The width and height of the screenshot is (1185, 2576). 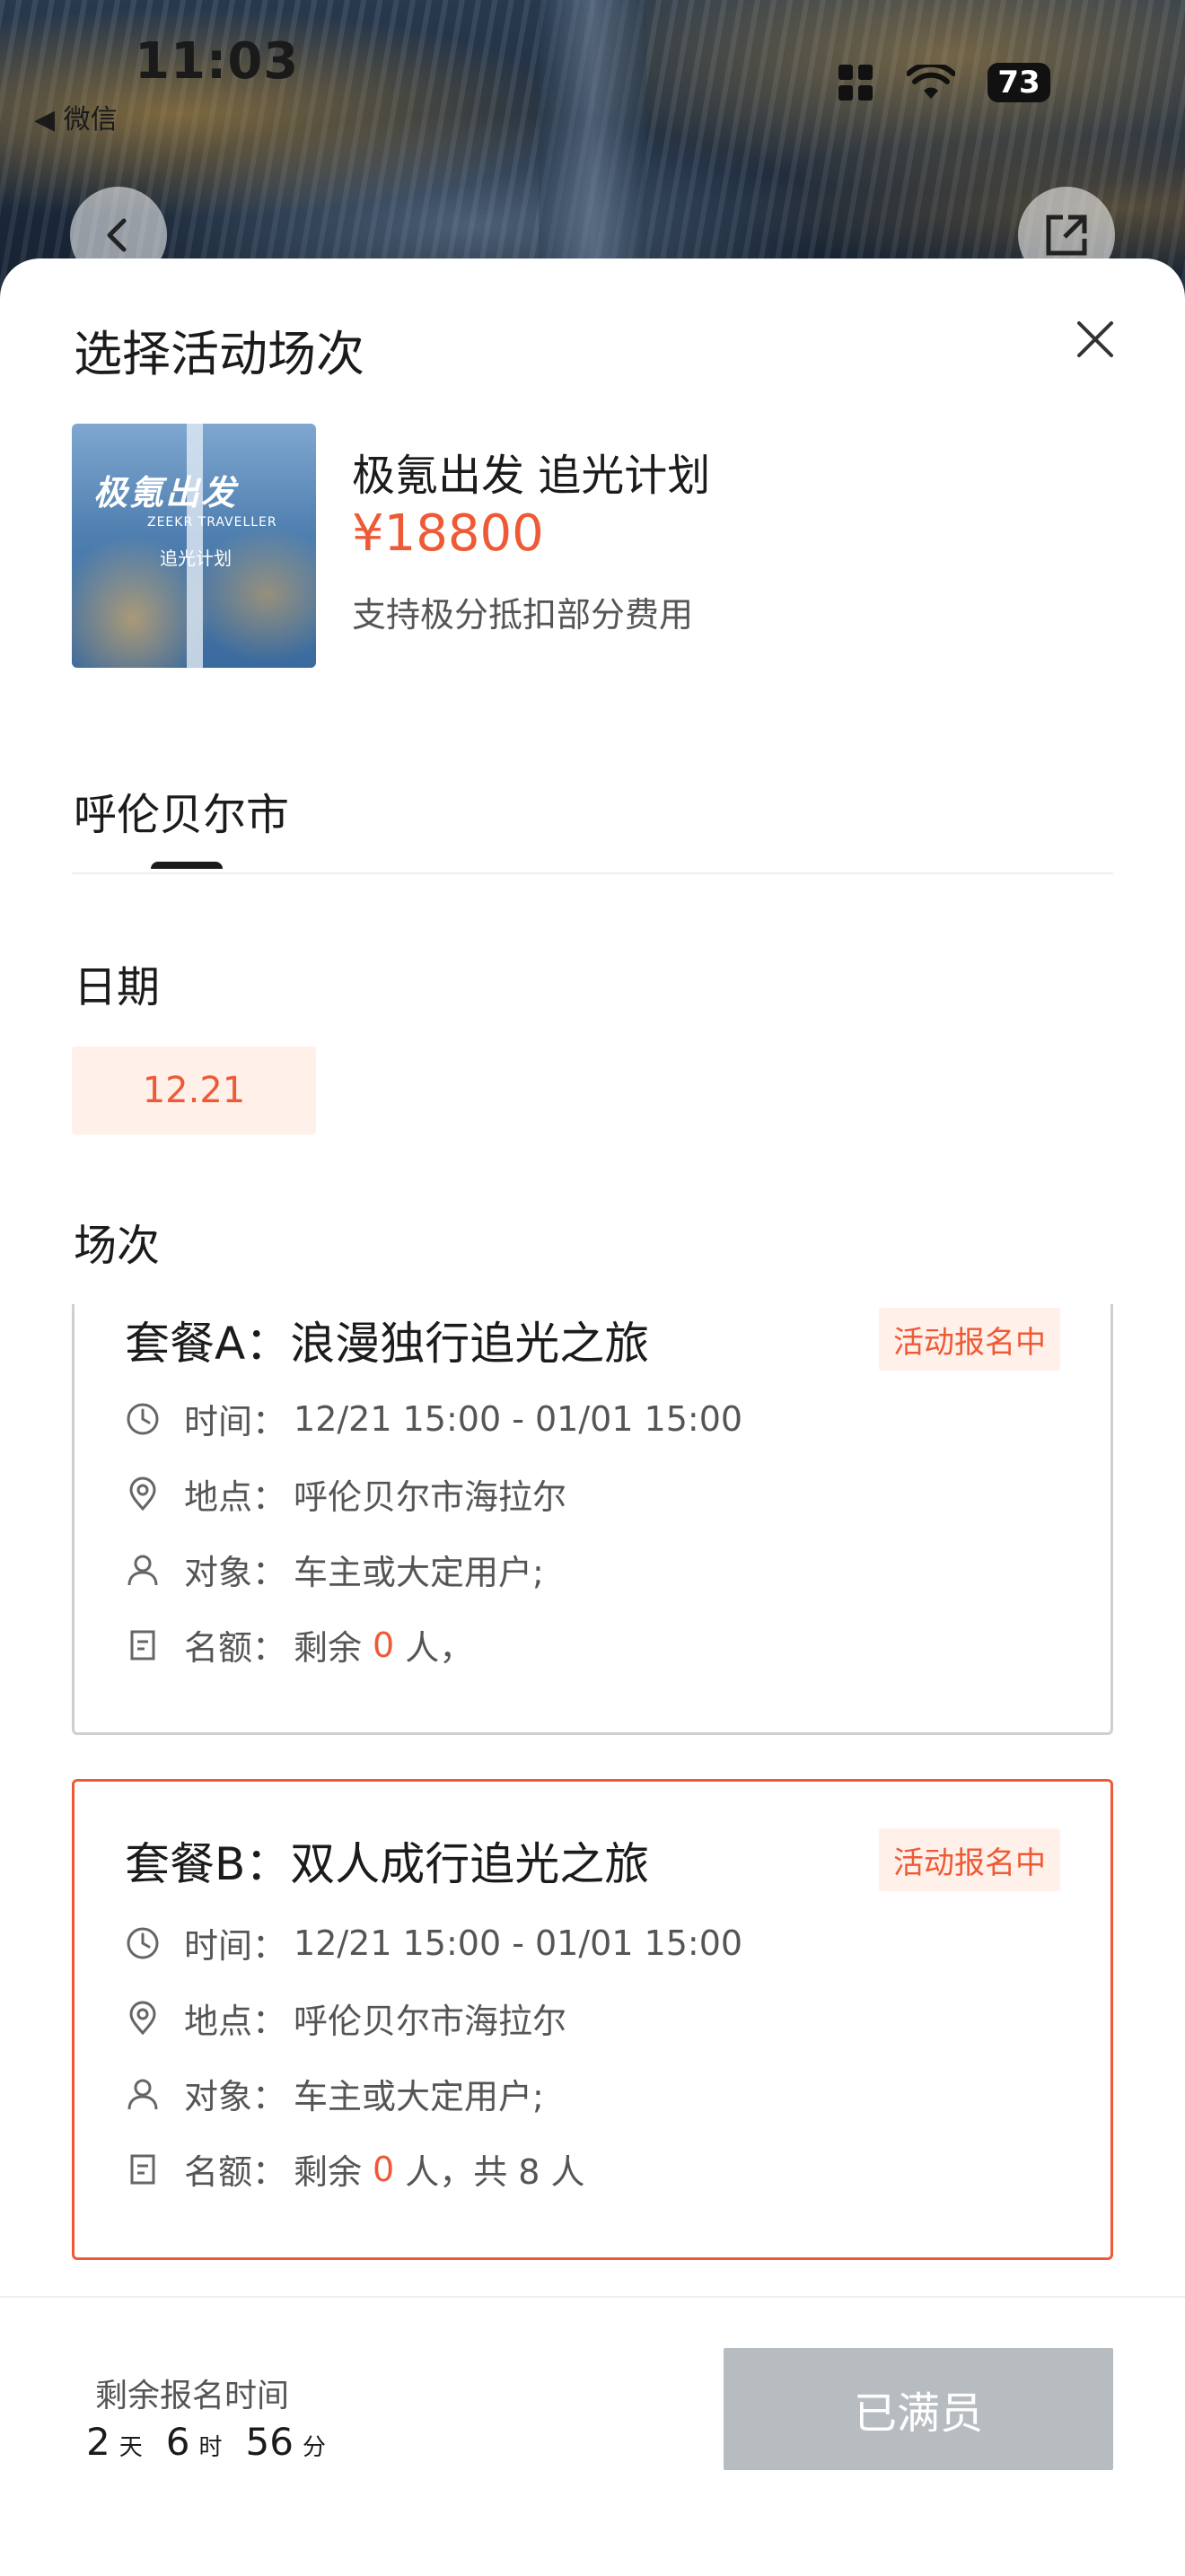 What do you see at coordinates (165, 492) in the screenshot?
I see `thumbnail-title: 极氪出发` at bounding box center [165, 492].